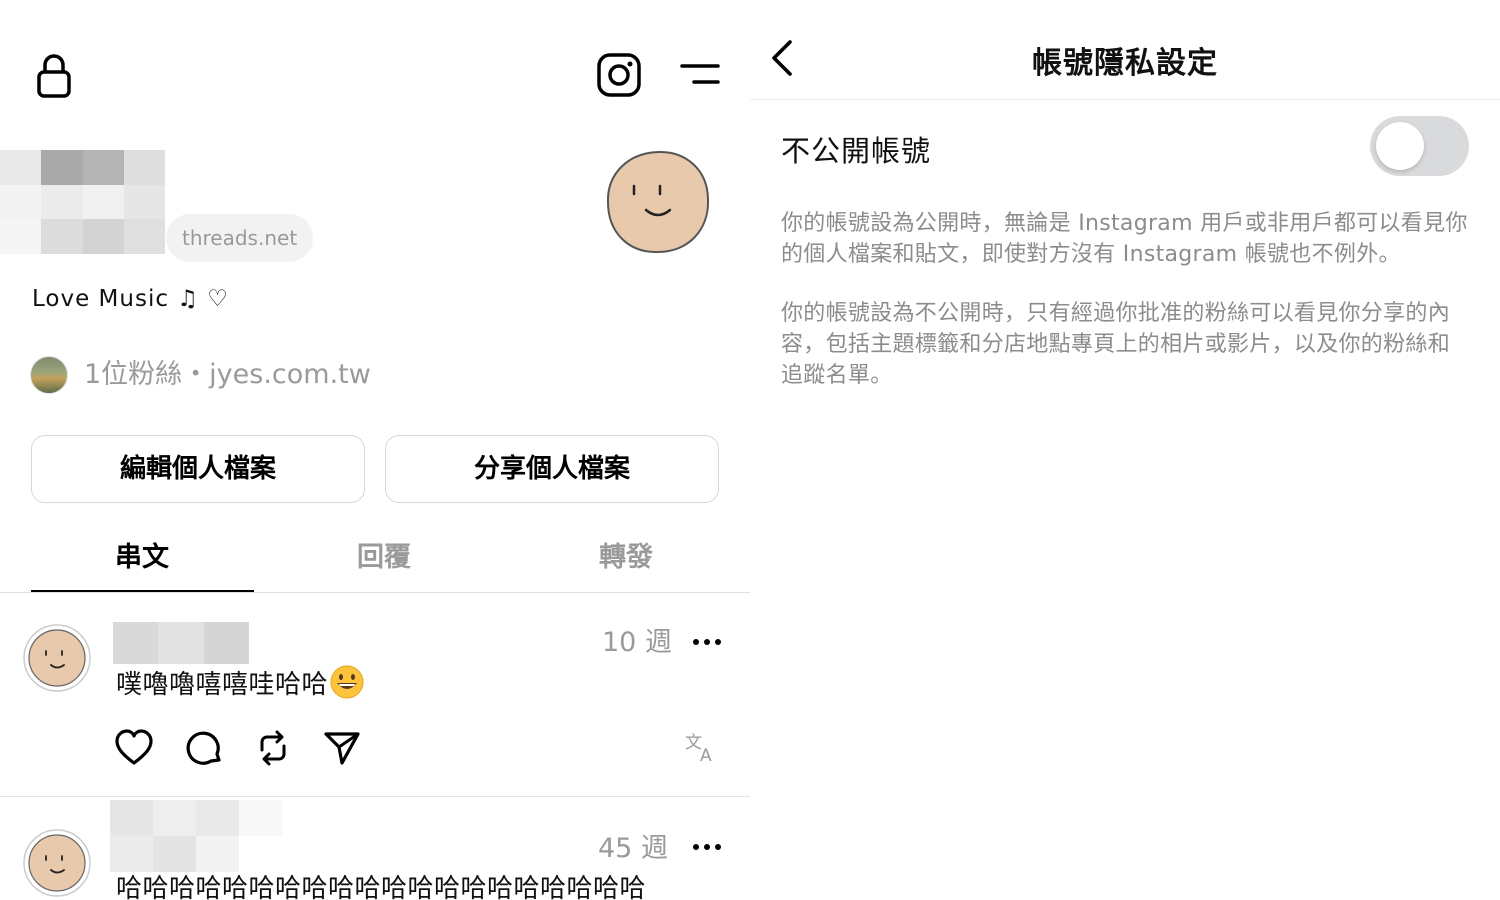  Describe the element at coordinates (49, 375) in the screenshot. I see `follower-avatar` at that location.